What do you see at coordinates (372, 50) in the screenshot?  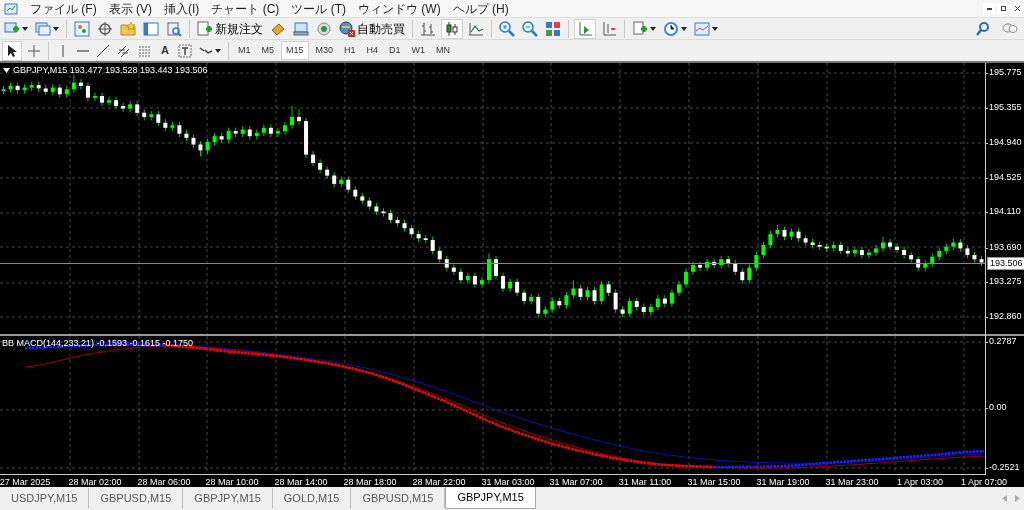 I see `timeframe-button: H4` at bounding box center [372, 50].